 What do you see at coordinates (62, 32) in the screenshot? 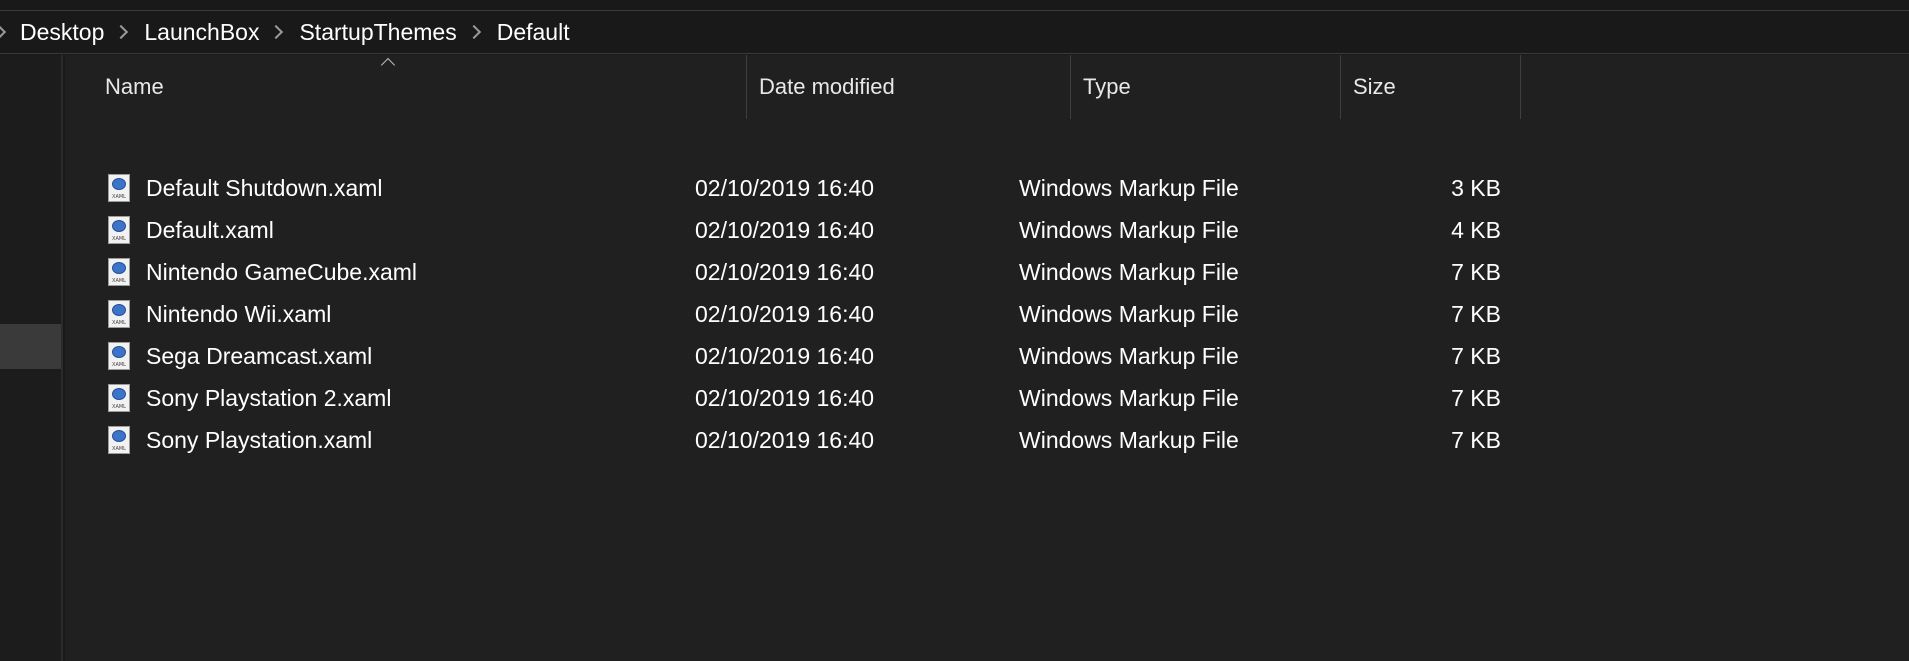
I see `breadcrumb-desktop: Desktop` at bounding box center [62, 32].